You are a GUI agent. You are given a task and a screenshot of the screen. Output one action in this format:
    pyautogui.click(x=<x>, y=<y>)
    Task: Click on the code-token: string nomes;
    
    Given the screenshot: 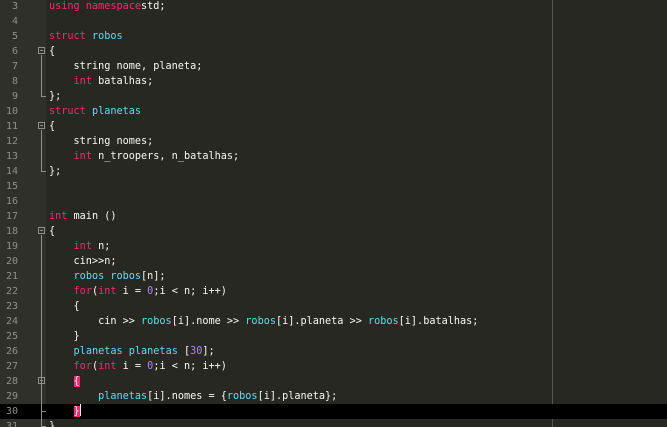 What is the action you would take?
    pyautogui.click(x=101, y=141)
    